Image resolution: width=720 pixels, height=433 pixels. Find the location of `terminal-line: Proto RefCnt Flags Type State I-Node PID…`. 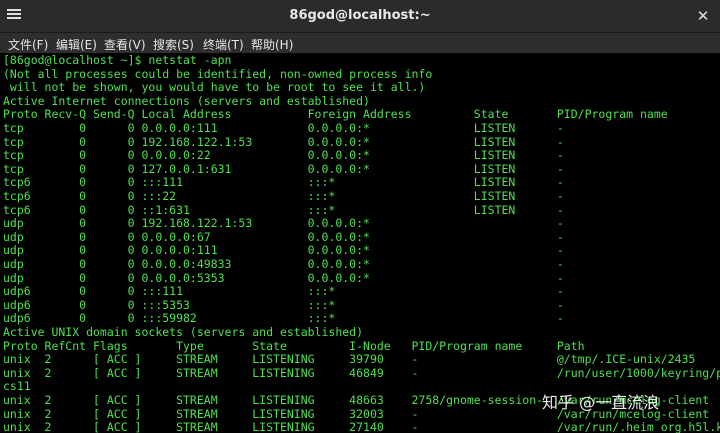

terminal-line: Proto RefCnt Flags Type State I-Node PID… is located at coordinates (294, 345).